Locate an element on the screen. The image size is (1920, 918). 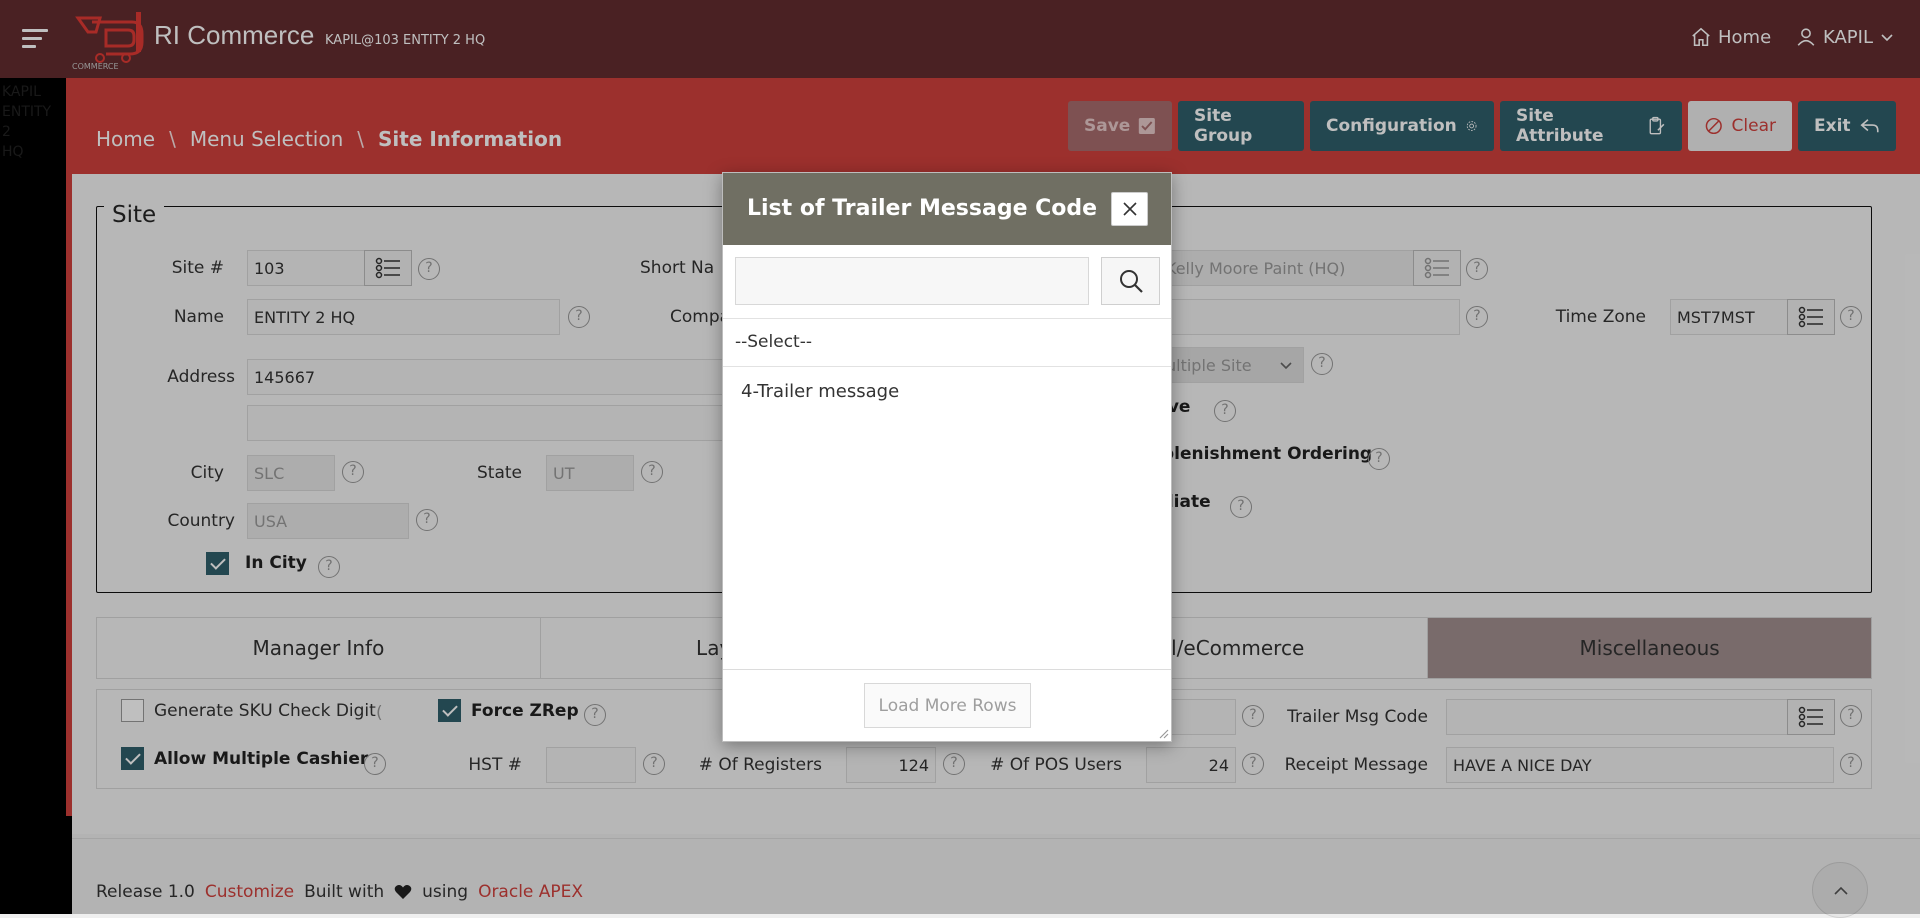
dialog-search-input is located at coordinates (912, 281).